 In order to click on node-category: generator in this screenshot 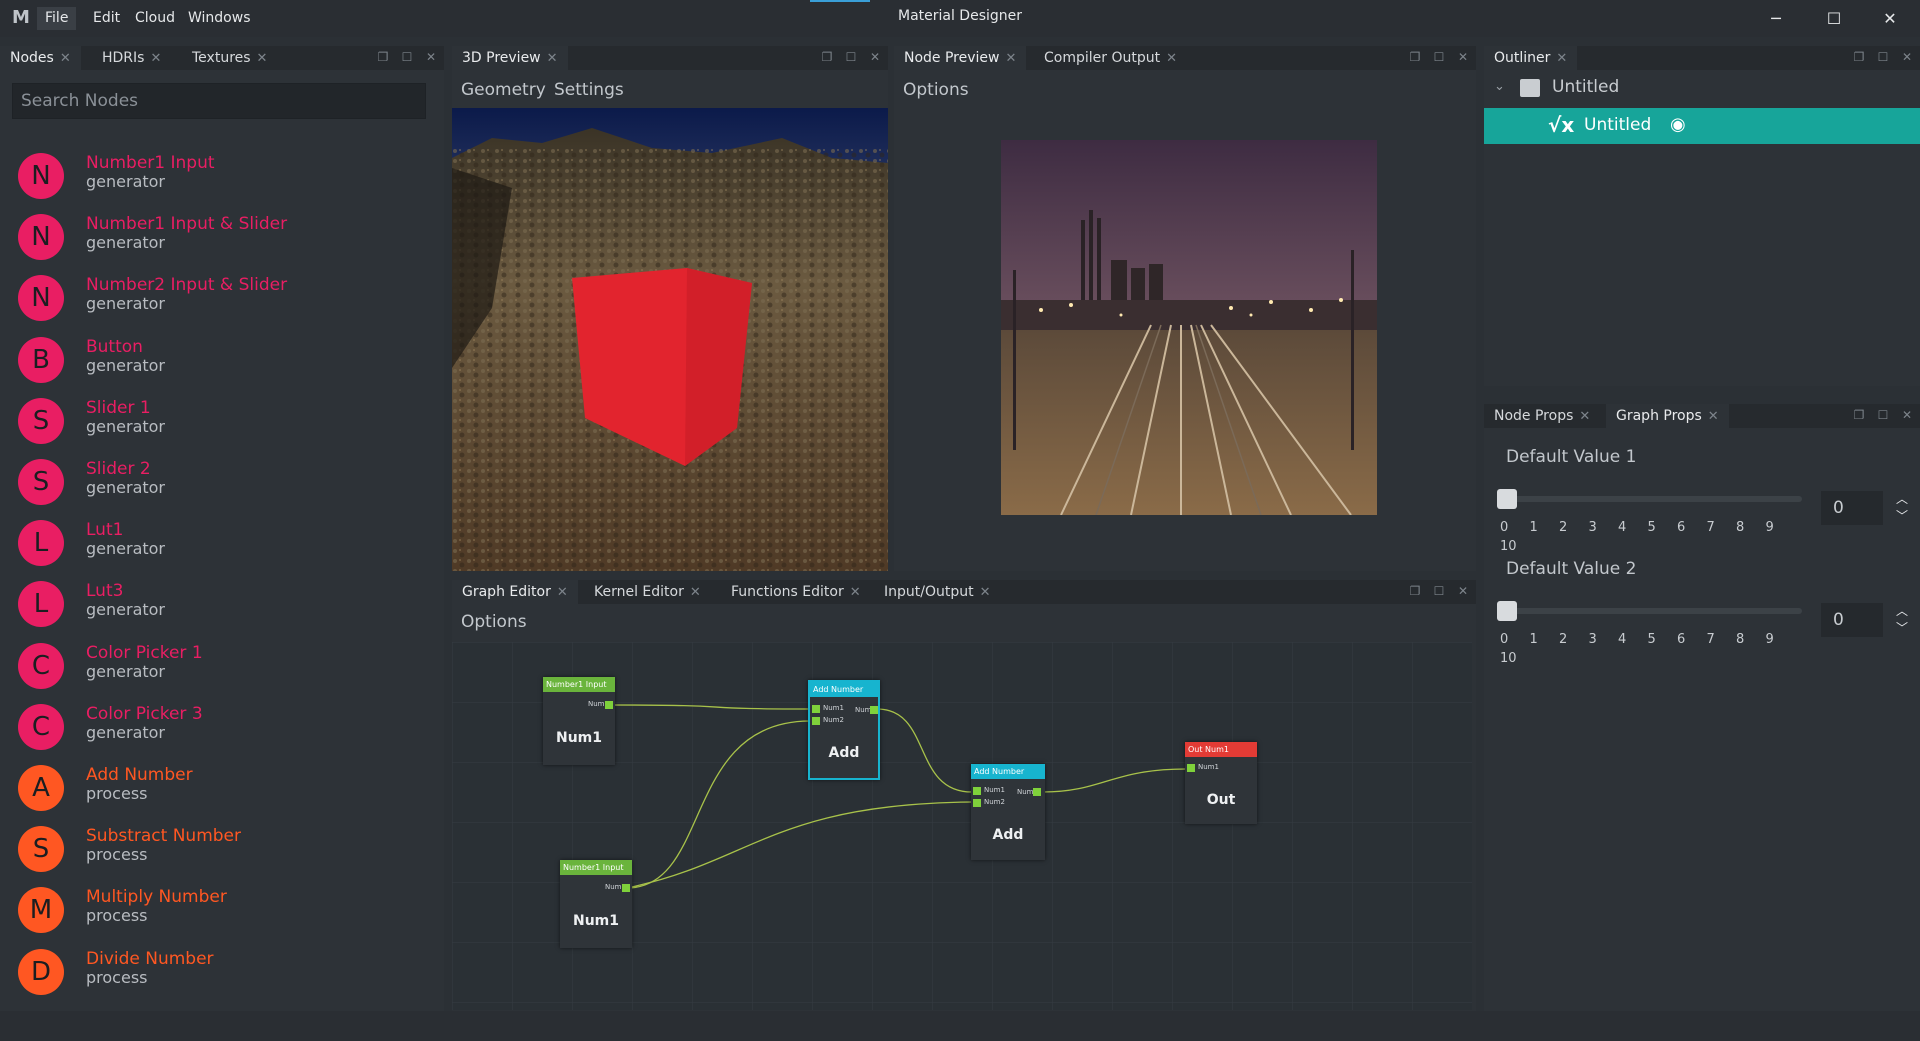, I will do `click(126, 487)`.